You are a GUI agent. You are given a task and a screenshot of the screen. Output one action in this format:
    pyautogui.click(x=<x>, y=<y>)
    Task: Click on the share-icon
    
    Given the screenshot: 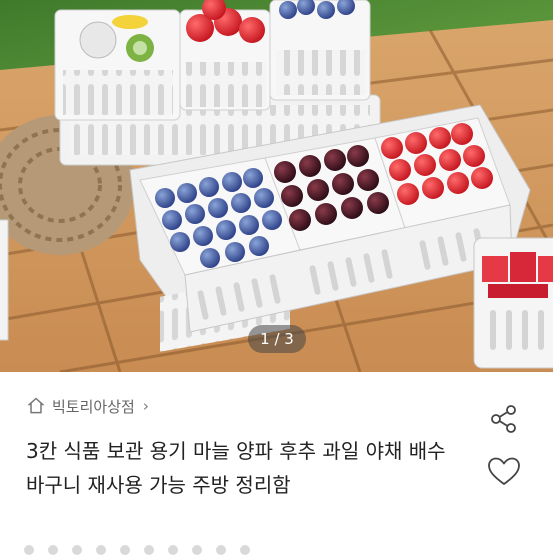 What is the action you would take?
    pyautogui.click(x=503, y=419)
    